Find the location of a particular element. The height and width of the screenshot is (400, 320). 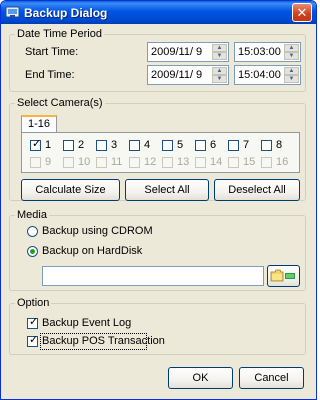

camera-label-4: 4 is located at coordinates (147, 145).